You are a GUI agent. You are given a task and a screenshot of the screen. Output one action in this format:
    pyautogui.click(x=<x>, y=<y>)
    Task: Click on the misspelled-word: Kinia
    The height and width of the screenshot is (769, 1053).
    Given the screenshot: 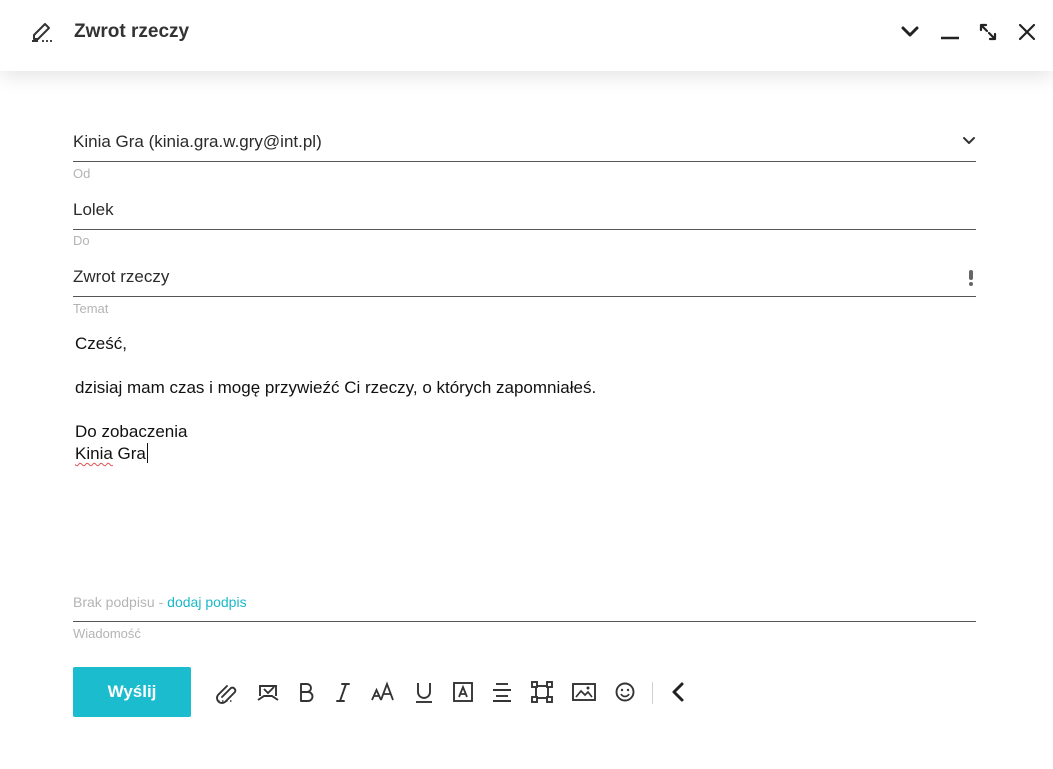 What is the action you would take?
    pyautogui.click(x=94, y=453)
    